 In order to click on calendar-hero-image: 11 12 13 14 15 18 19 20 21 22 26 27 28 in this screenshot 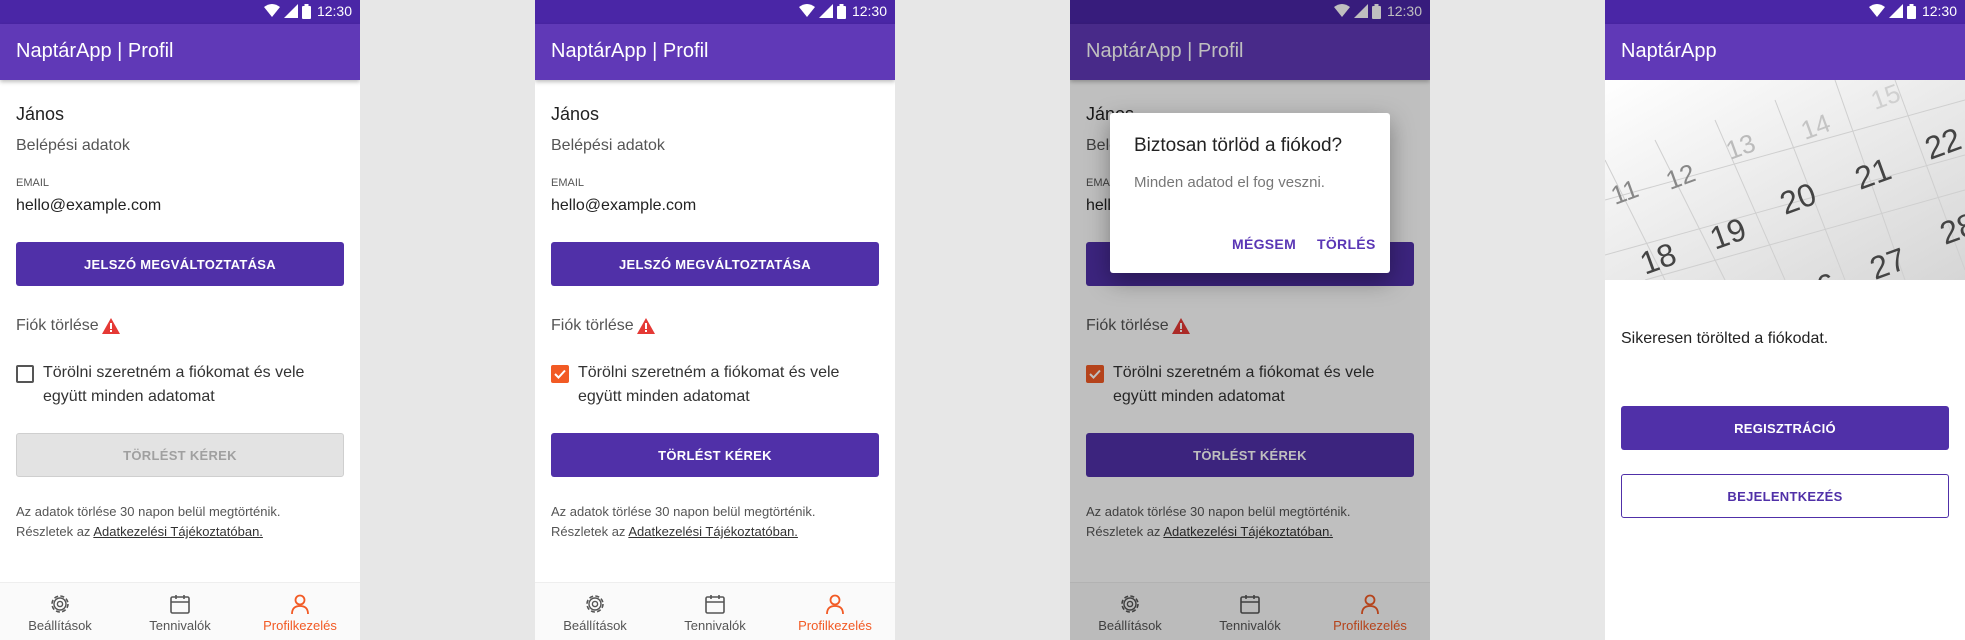, I will do `click(1785, 180)`.